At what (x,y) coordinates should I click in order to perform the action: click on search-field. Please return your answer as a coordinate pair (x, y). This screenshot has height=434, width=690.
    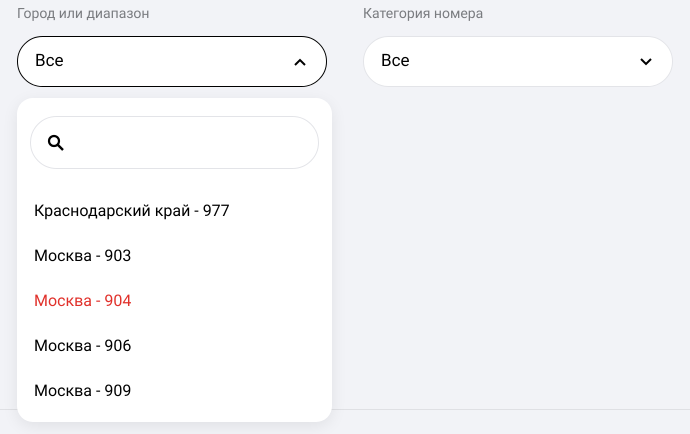
    Looking at the image, I should click on (174, 142).